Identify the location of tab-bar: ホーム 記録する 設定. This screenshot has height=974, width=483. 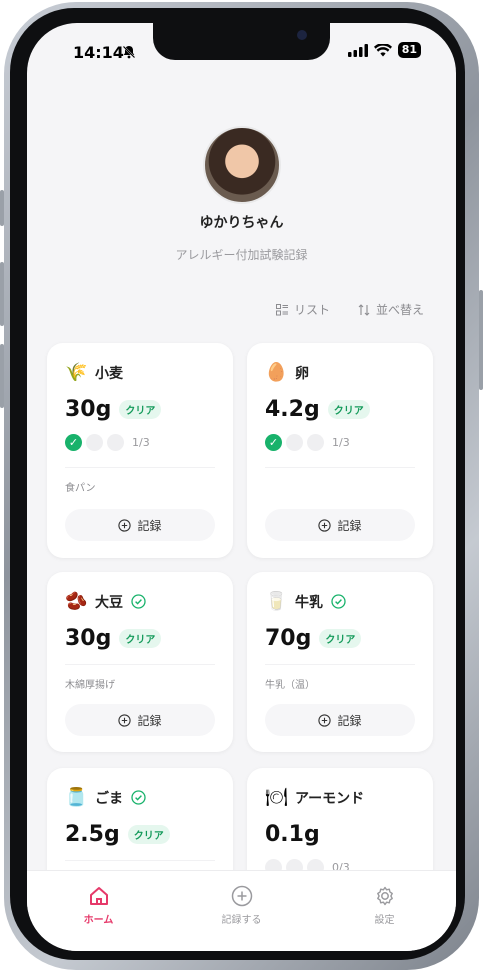
(241, 910).